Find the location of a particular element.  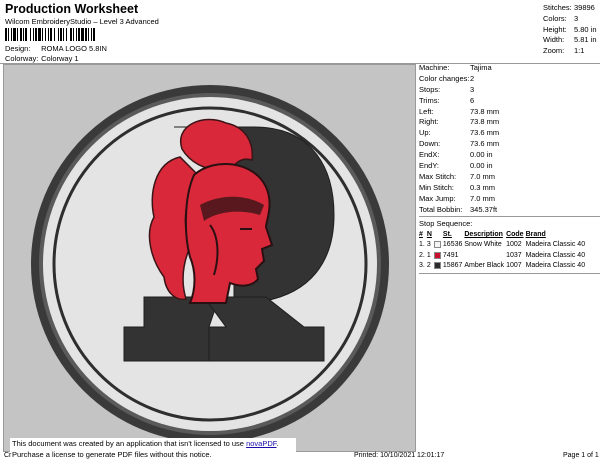

machine-value: 7.0 mm is located at coordinates (483, 198).